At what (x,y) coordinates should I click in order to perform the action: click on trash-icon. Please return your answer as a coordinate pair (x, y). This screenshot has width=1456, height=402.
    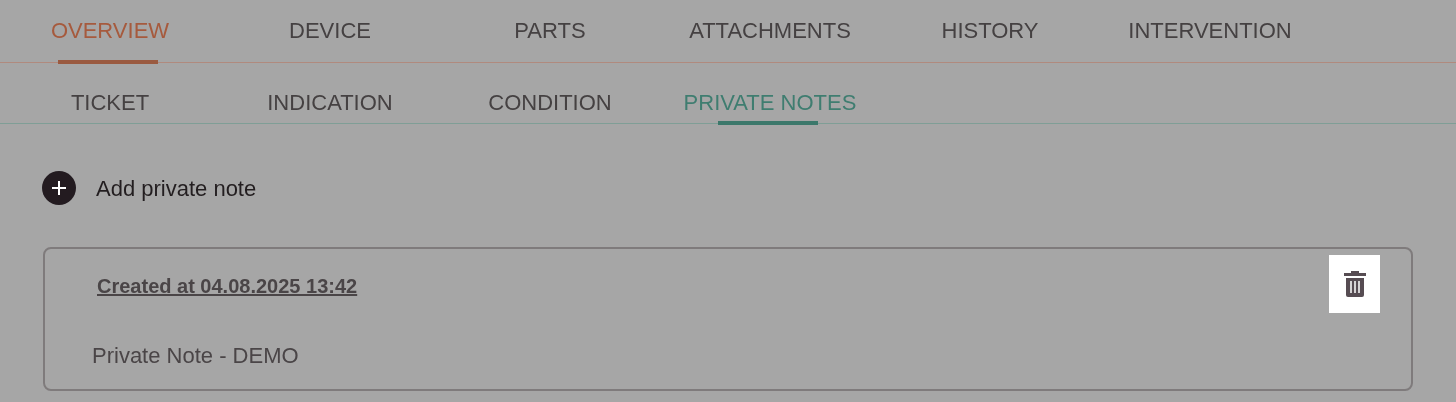
    Looking at the image, I should click on (1354, 284).